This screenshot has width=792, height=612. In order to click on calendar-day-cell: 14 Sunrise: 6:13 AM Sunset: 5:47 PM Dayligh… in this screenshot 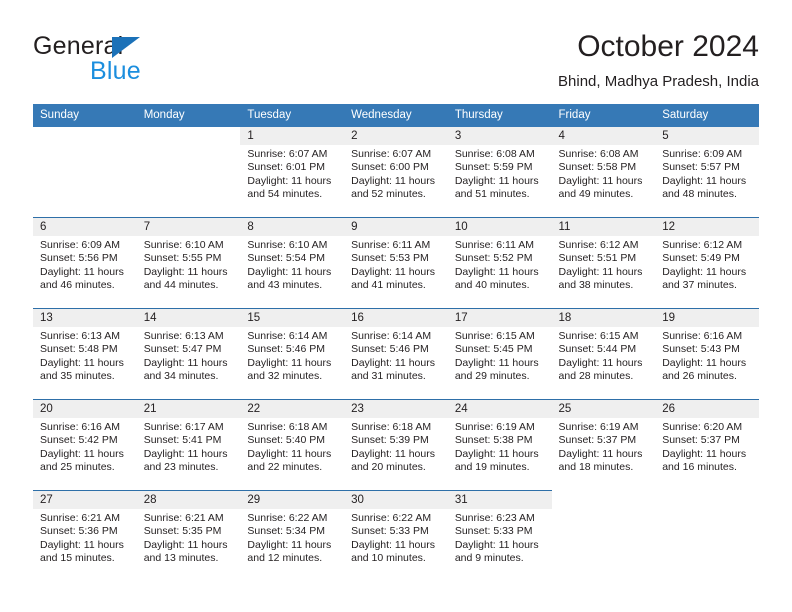, I will do `click(188, 354)`.